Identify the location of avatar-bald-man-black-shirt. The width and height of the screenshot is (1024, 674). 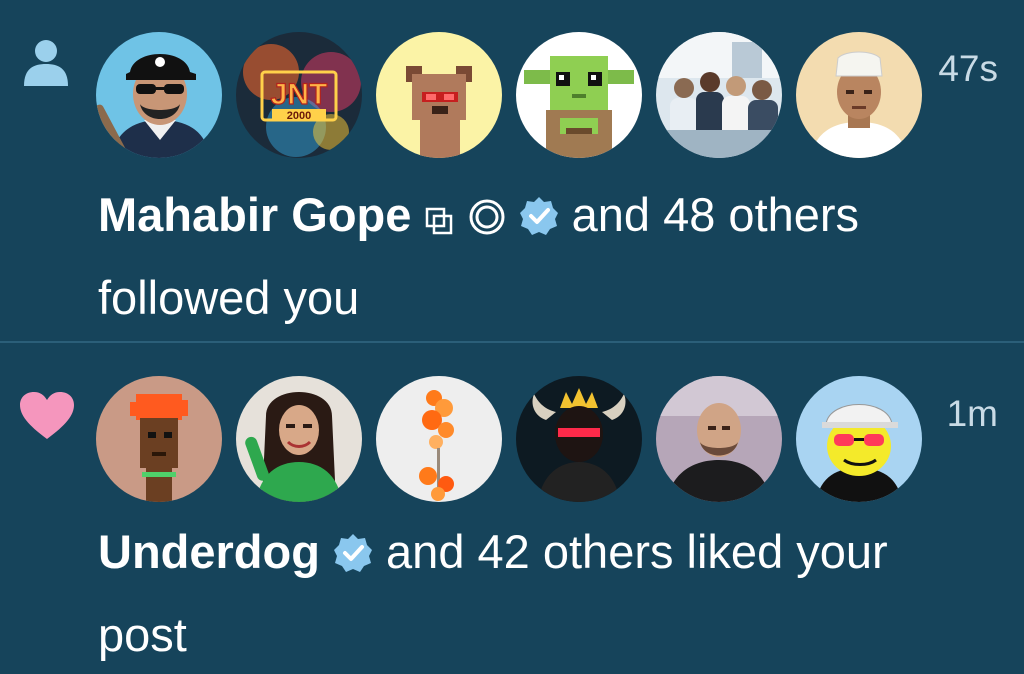
(719, 439).